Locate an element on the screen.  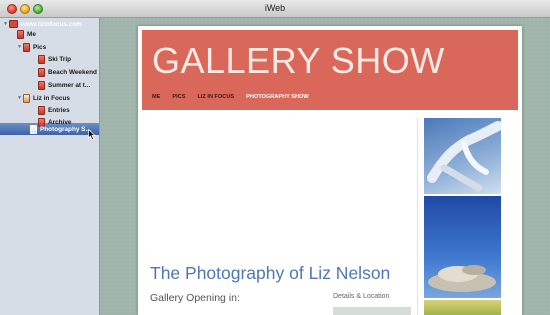
nav-item-me: ME is located at coordinates (156, 97).